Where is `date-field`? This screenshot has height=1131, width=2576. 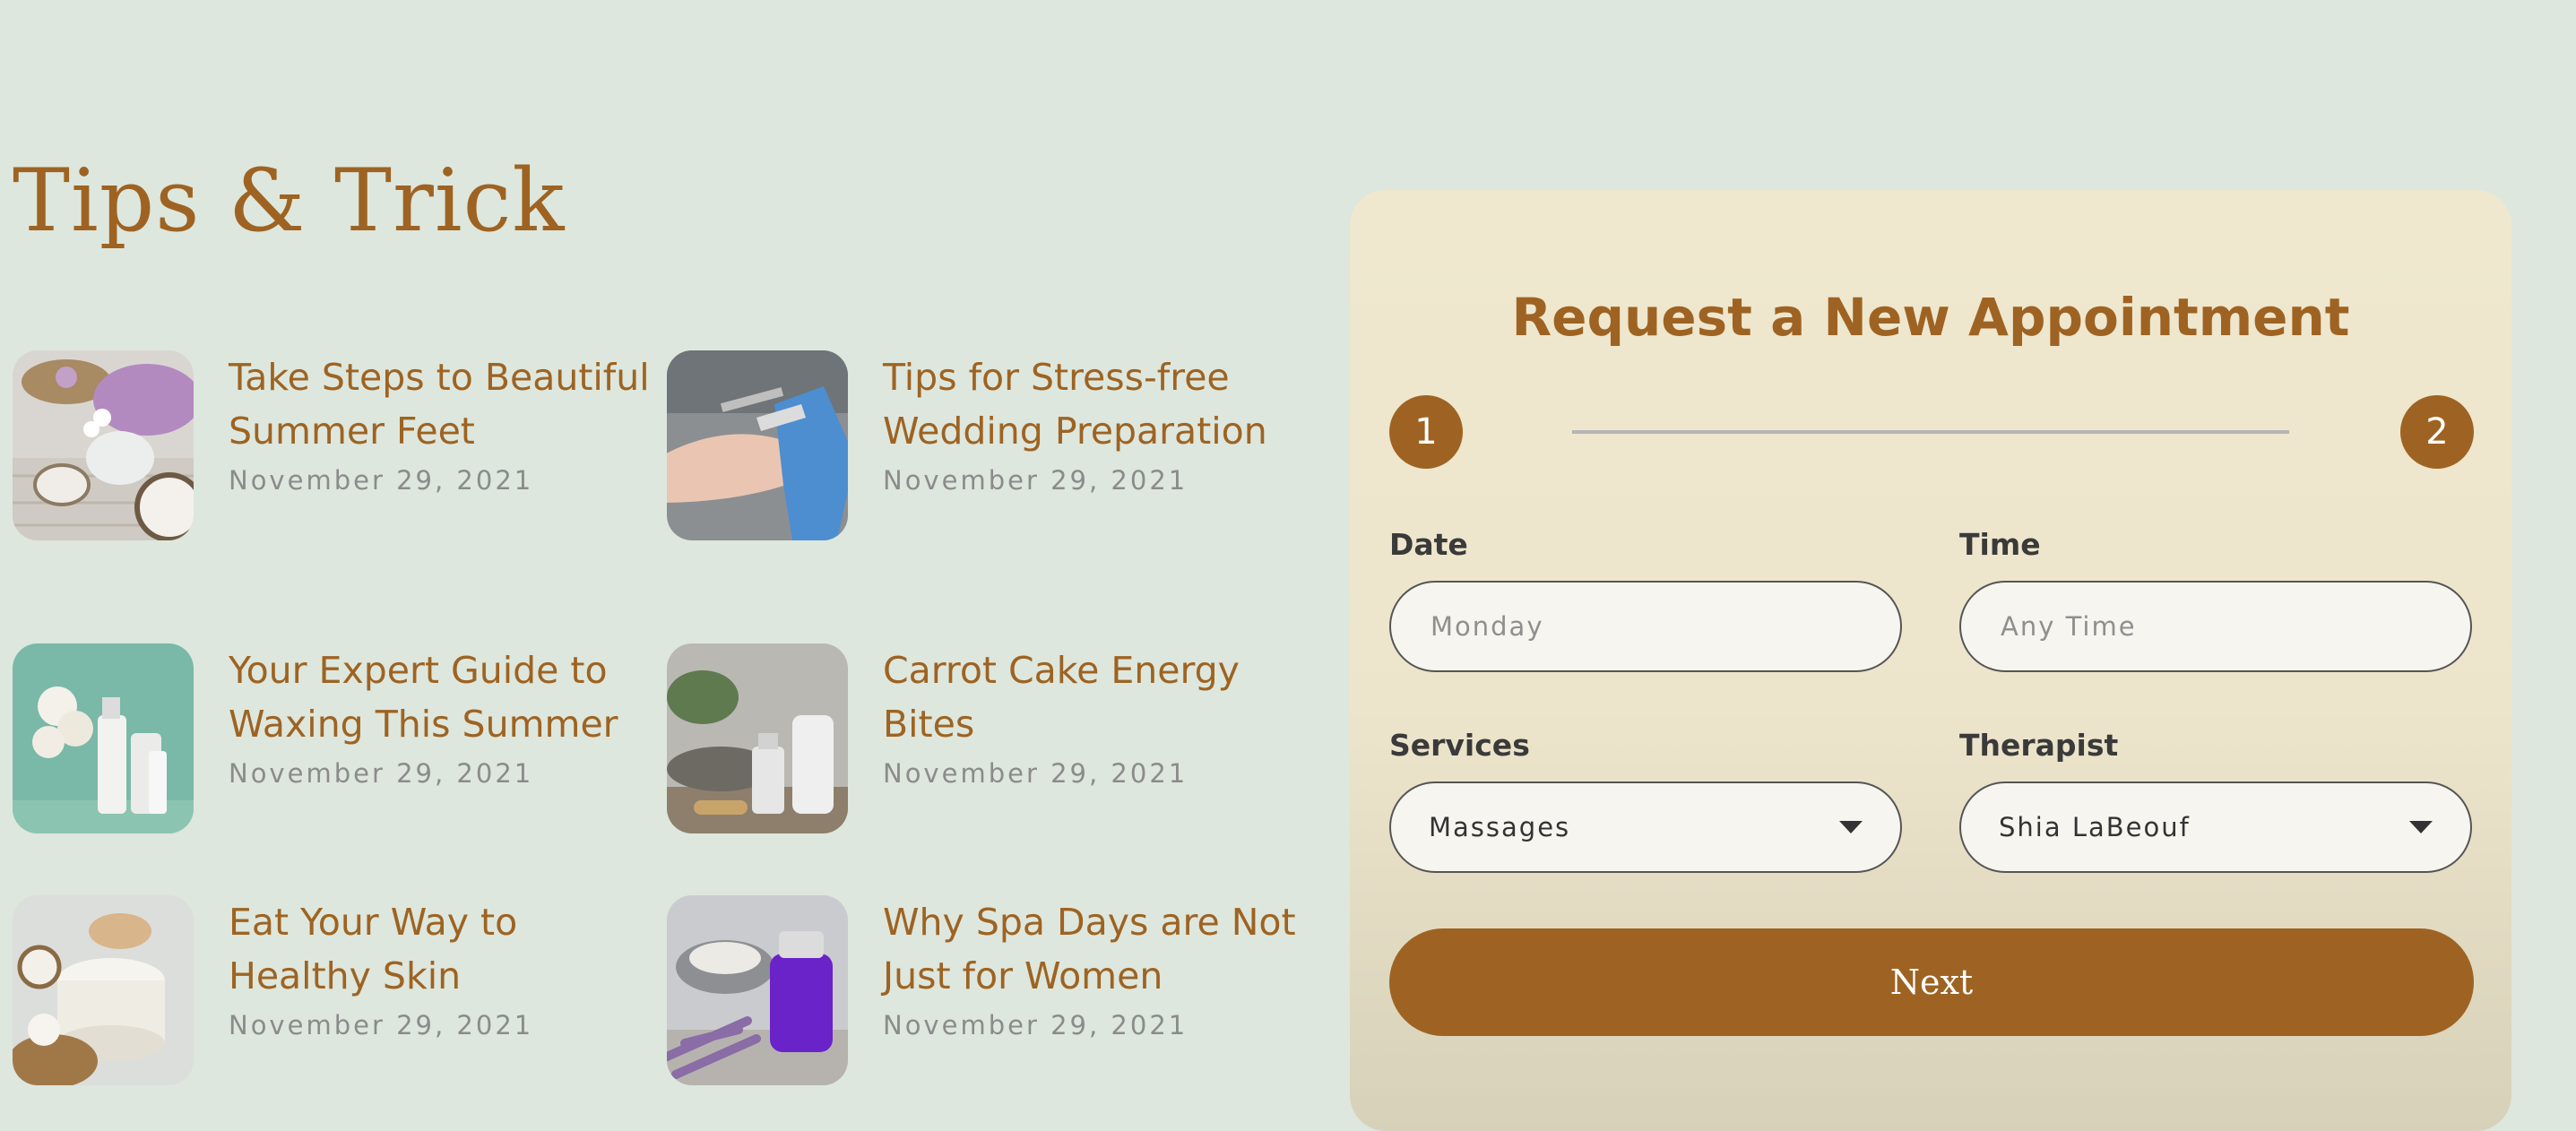 date-field is located at coordinates (1645, 626).